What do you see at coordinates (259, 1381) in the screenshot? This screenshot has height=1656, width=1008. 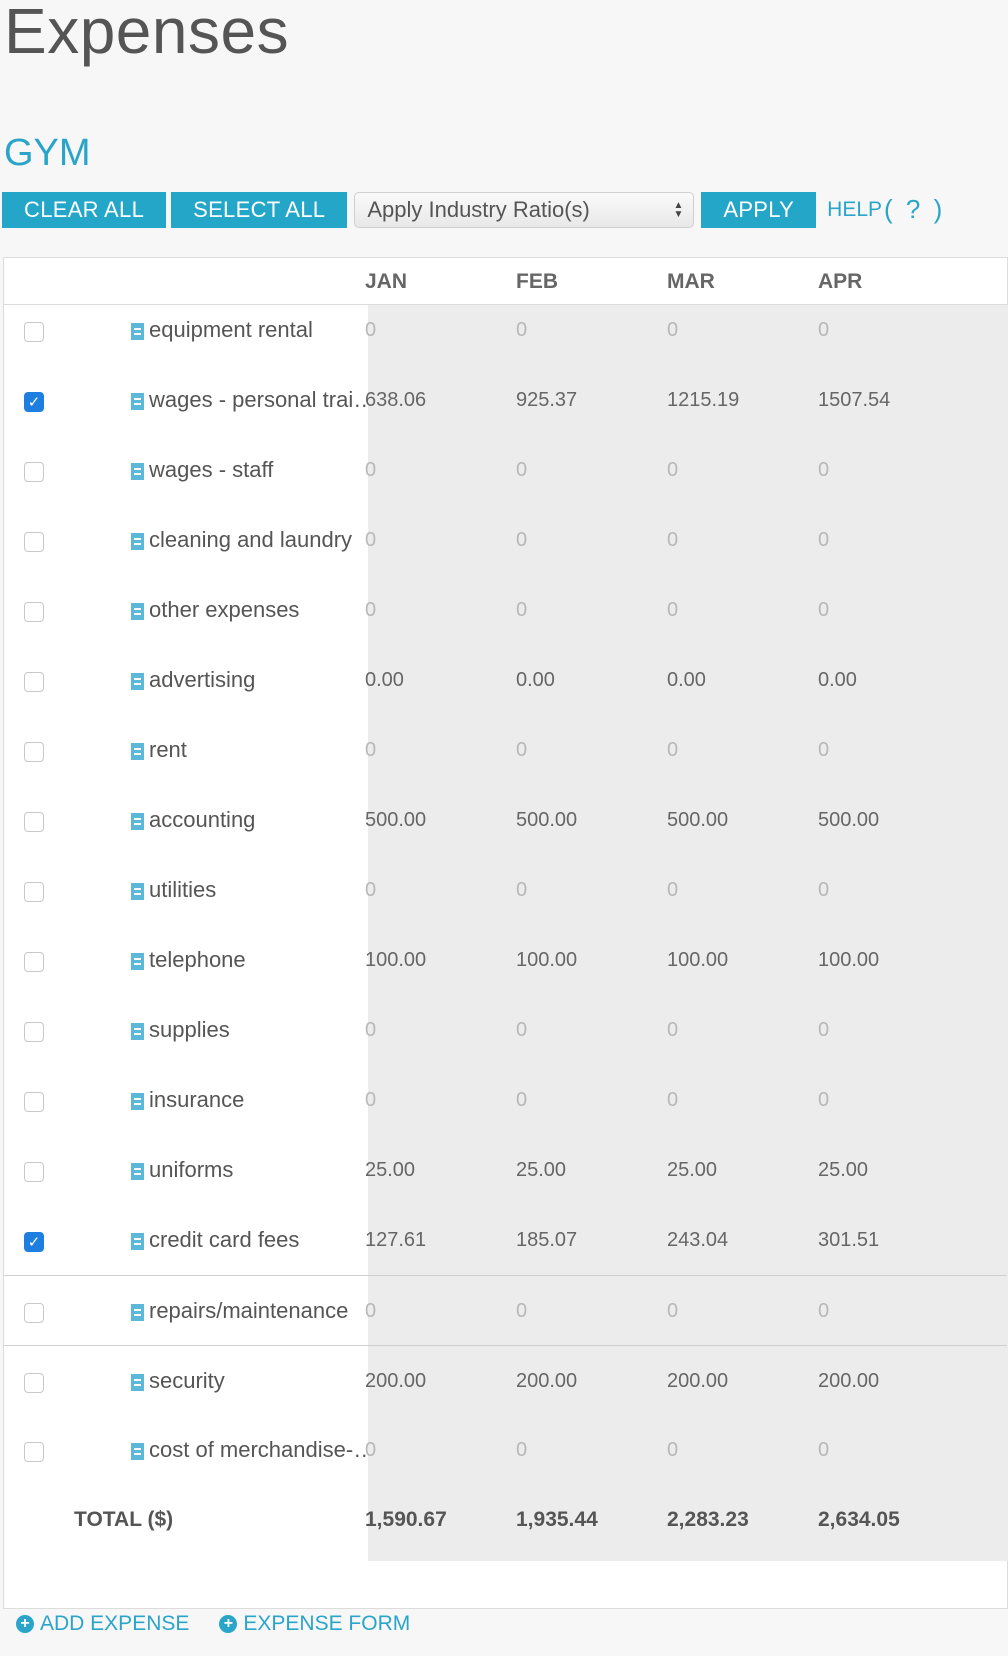 I see `expense-name: security` at bounding box center [259, 1381].